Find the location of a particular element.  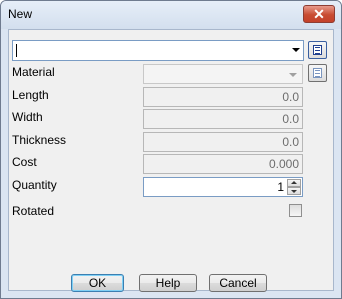

close-icon: ✕ is located at coordinates (319, 14).